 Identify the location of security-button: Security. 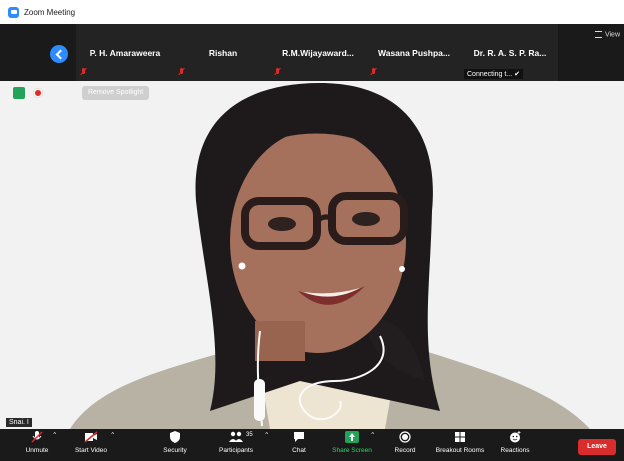
(175, 442).